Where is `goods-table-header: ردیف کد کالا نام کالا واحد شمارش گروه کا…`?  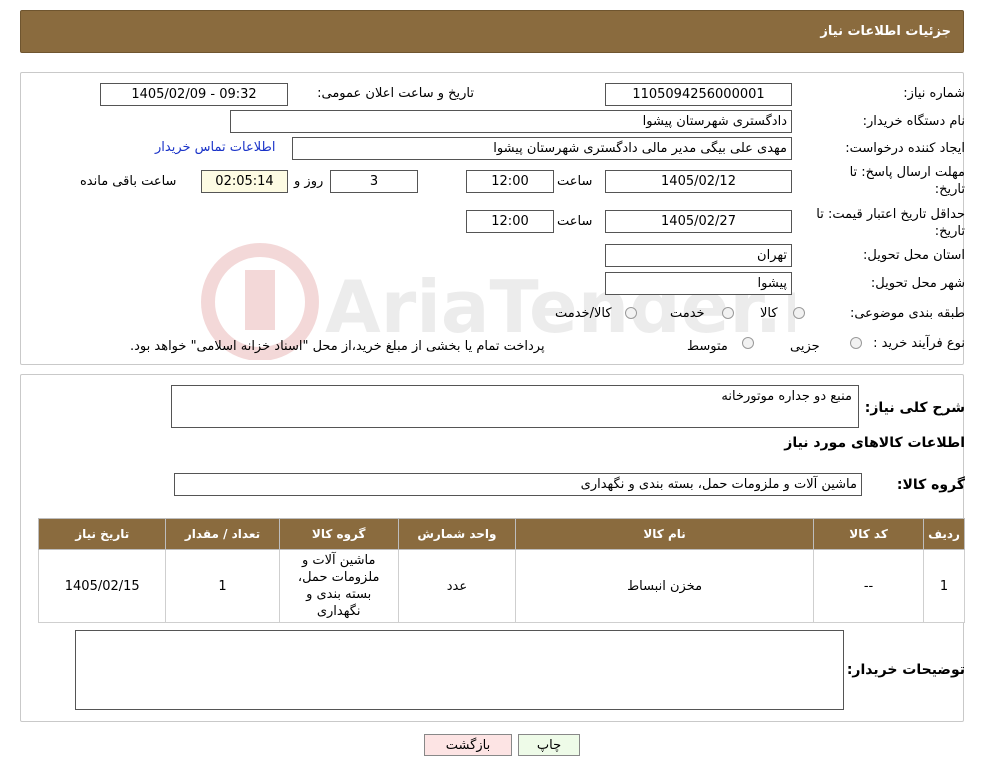
goods-table-header: ردیف کد کالا نام کالا واحد شمارش گروه کا… is located at coordinates (501, 534).